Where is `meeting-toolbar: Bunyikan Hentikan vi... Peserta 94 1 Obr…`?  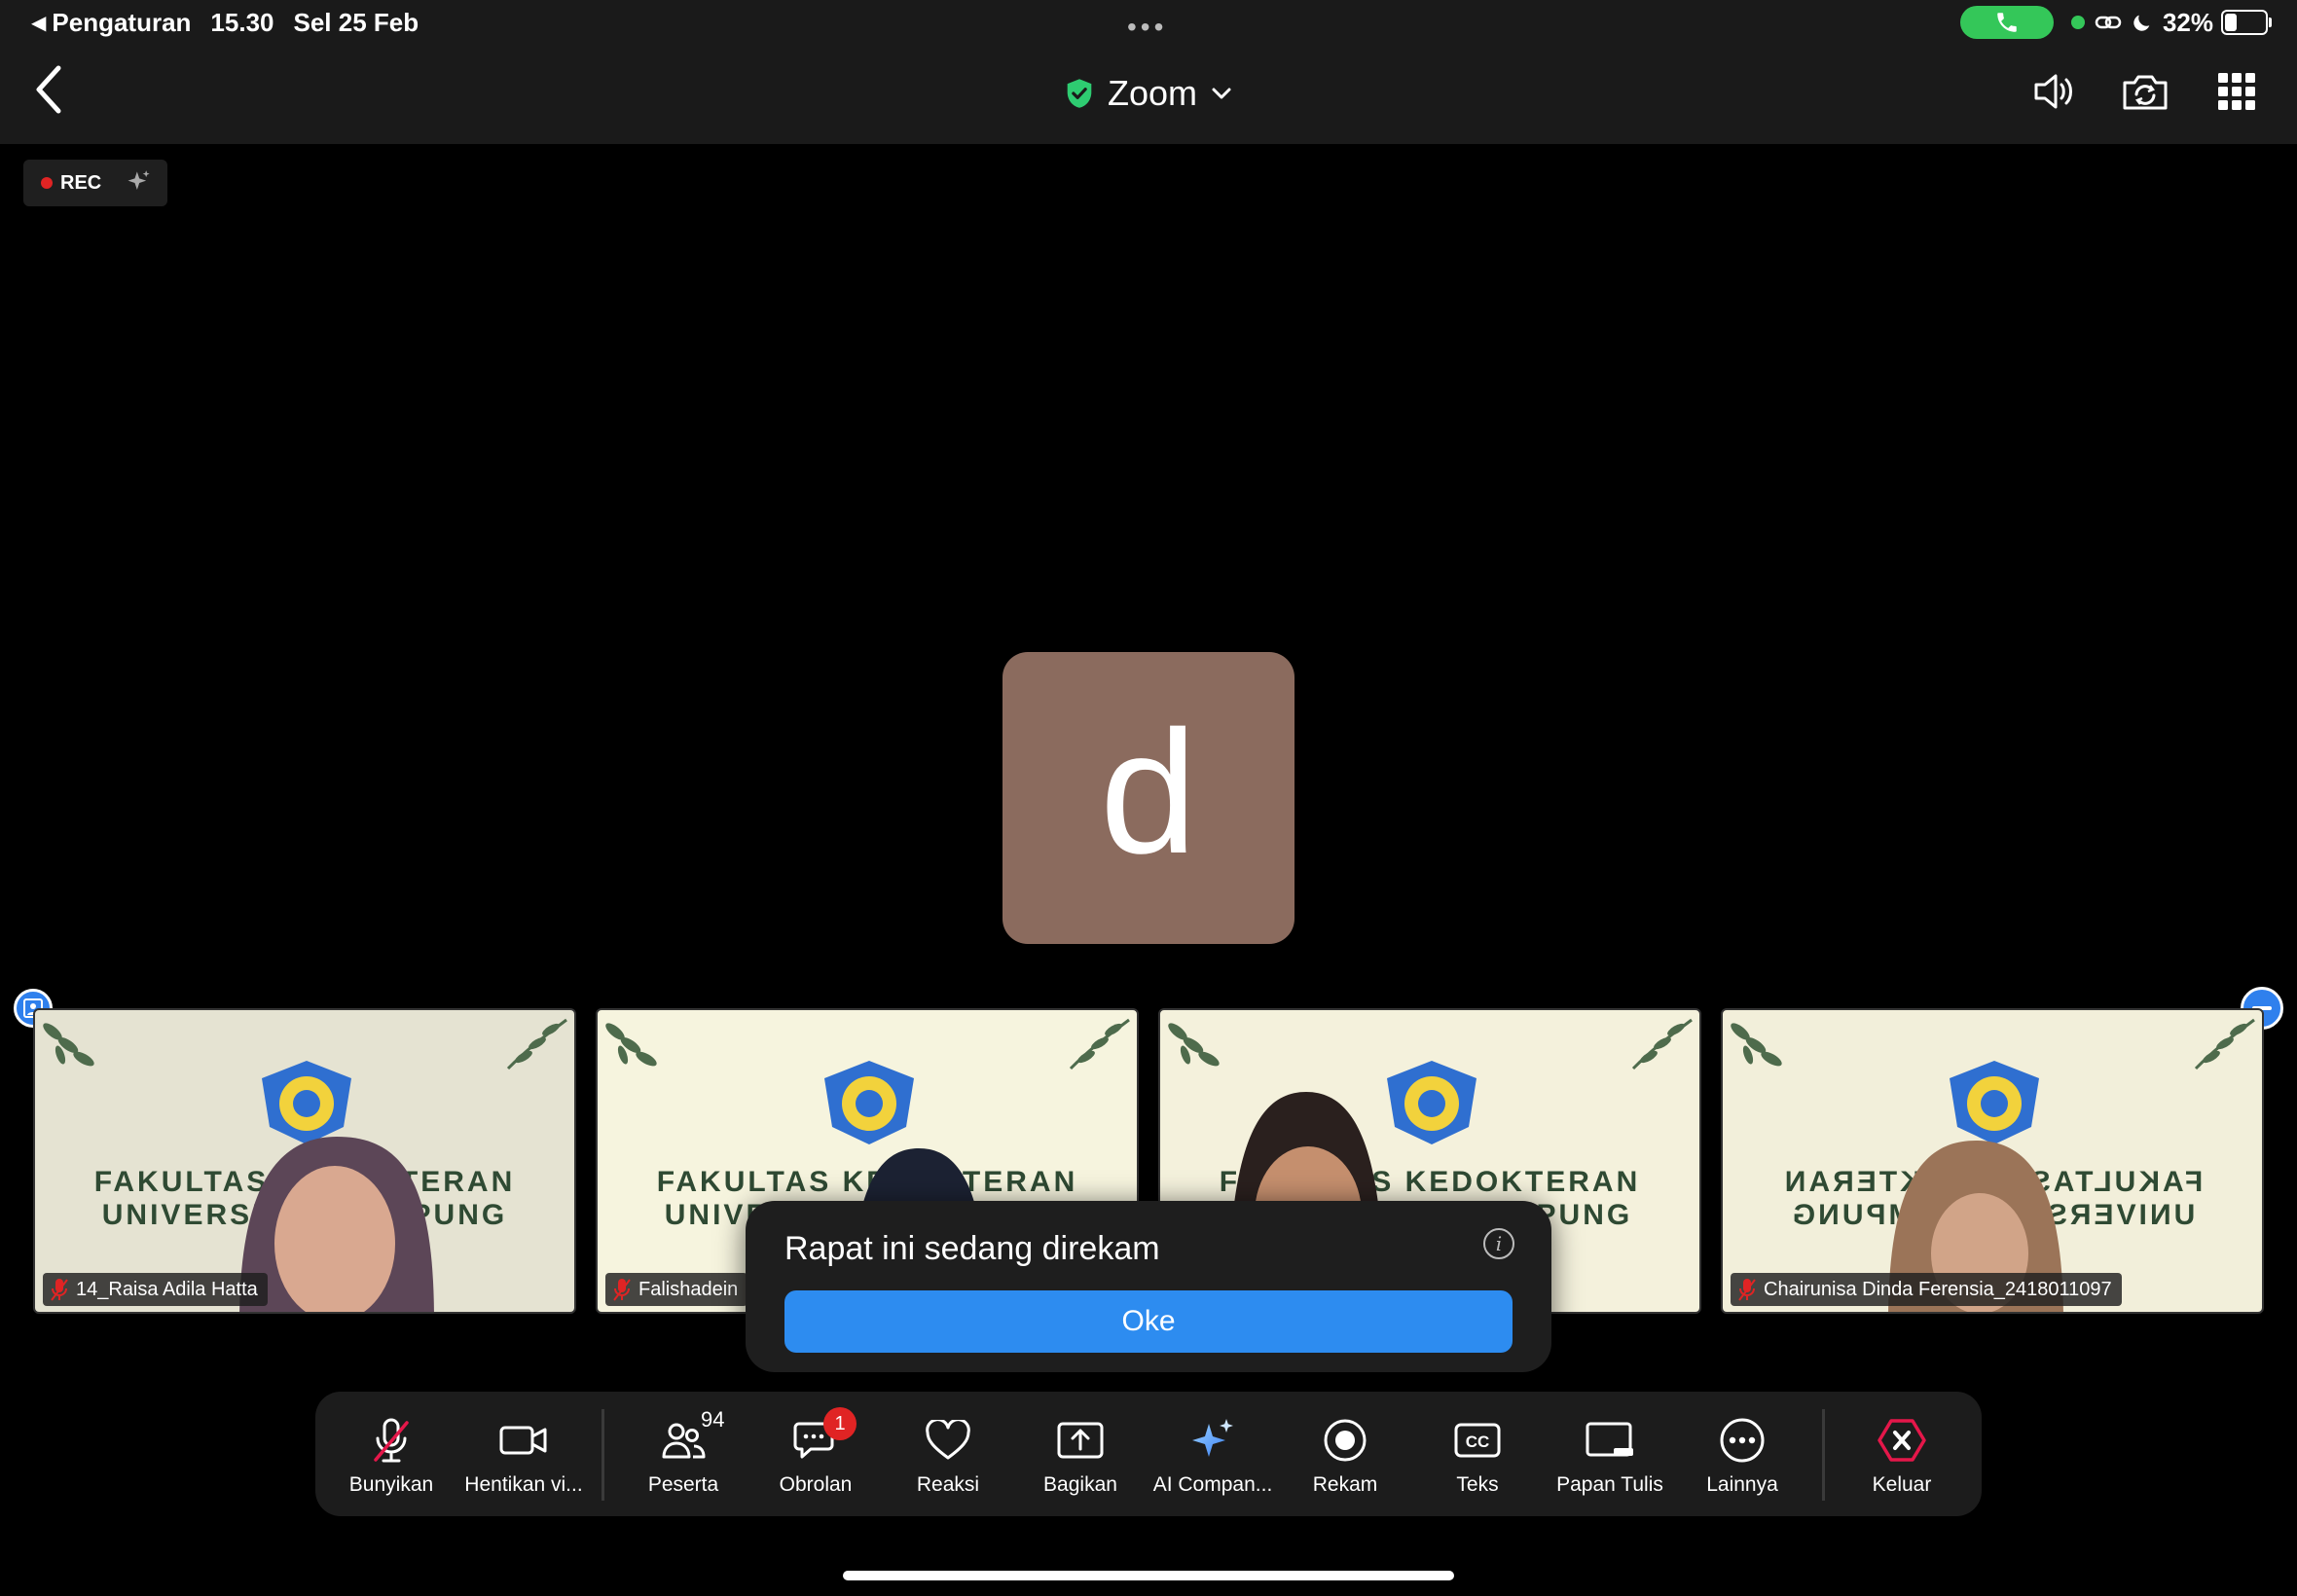 meeting-toolbar: Bunyikan Hentikan vi... Peserta 94 1 Obr… is located at coordinates (1148, 1454).